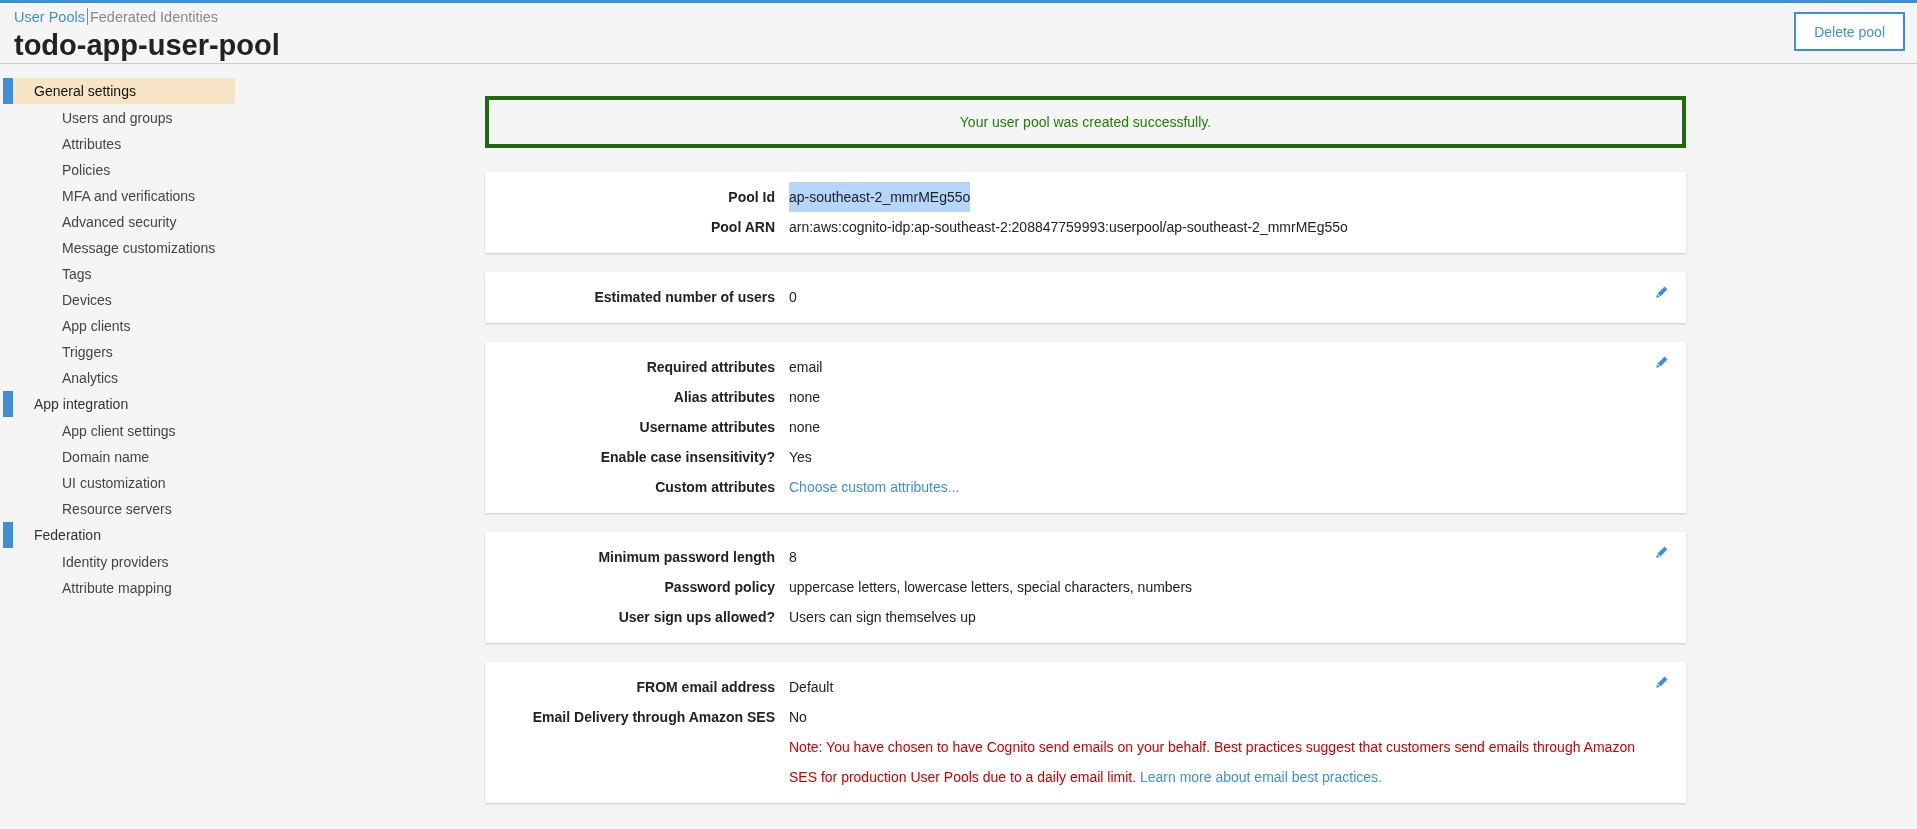 Image resolution: width=1917 pixels, height=829 pixels. I want to click on sidebar-item: Devices, so click(119, 300).